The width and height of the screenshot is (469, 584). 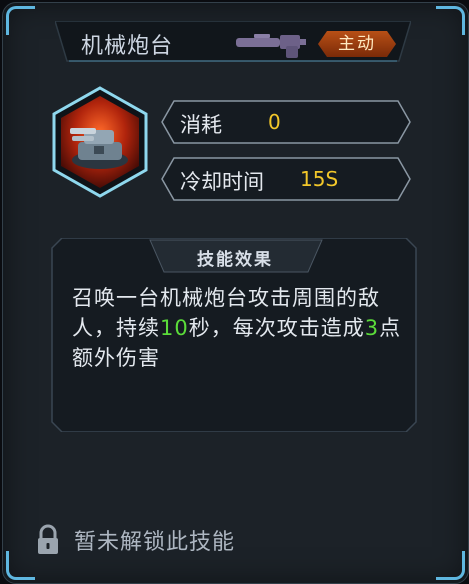 I want to click on skill-name: 机械炮台, so click(x=126, y=46).